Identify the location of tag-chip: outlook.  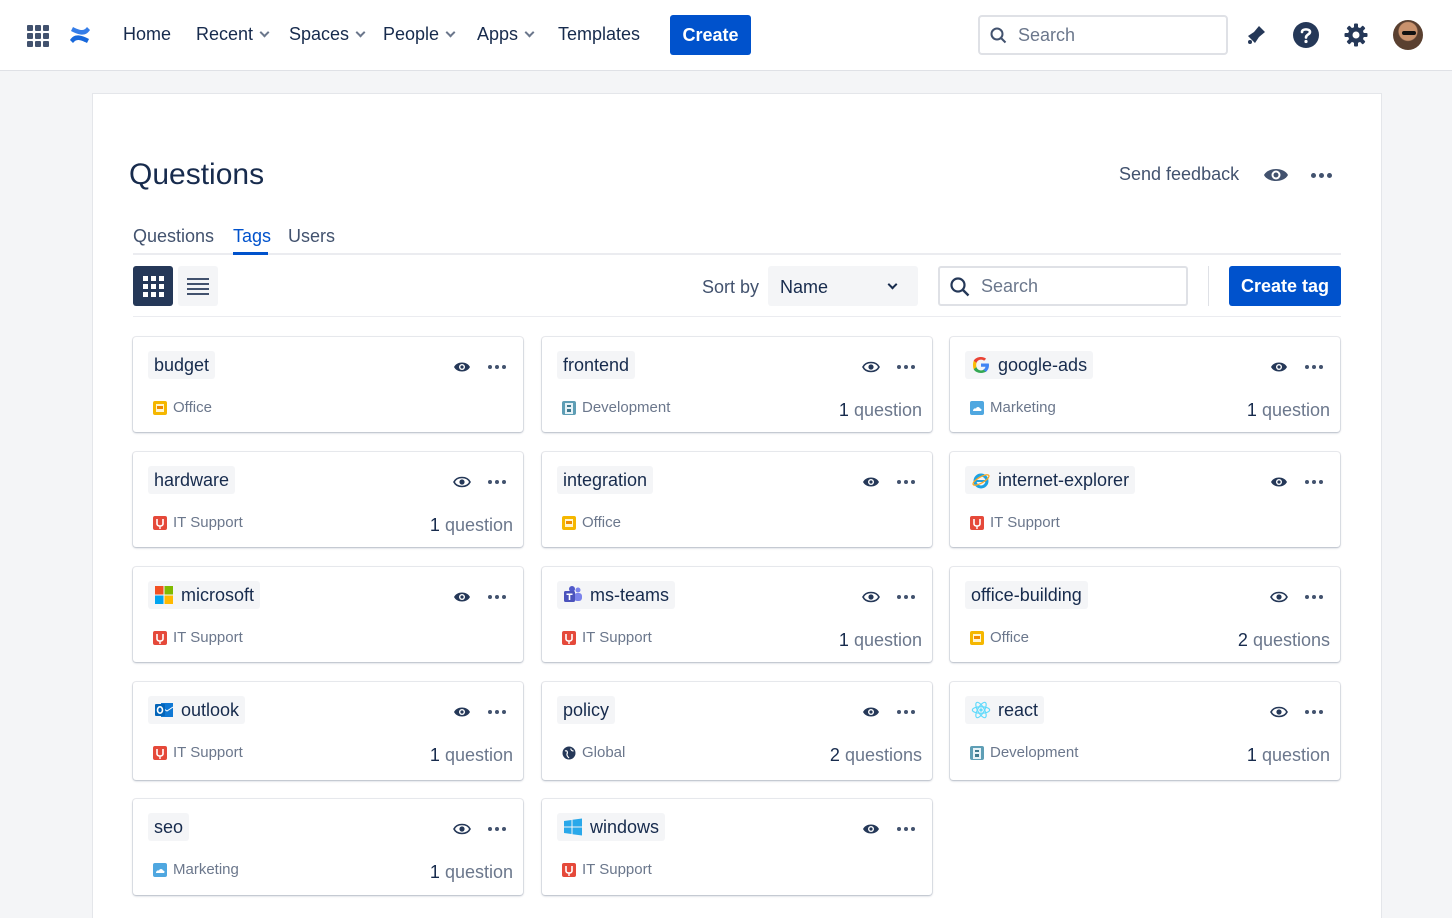
(197, 710).